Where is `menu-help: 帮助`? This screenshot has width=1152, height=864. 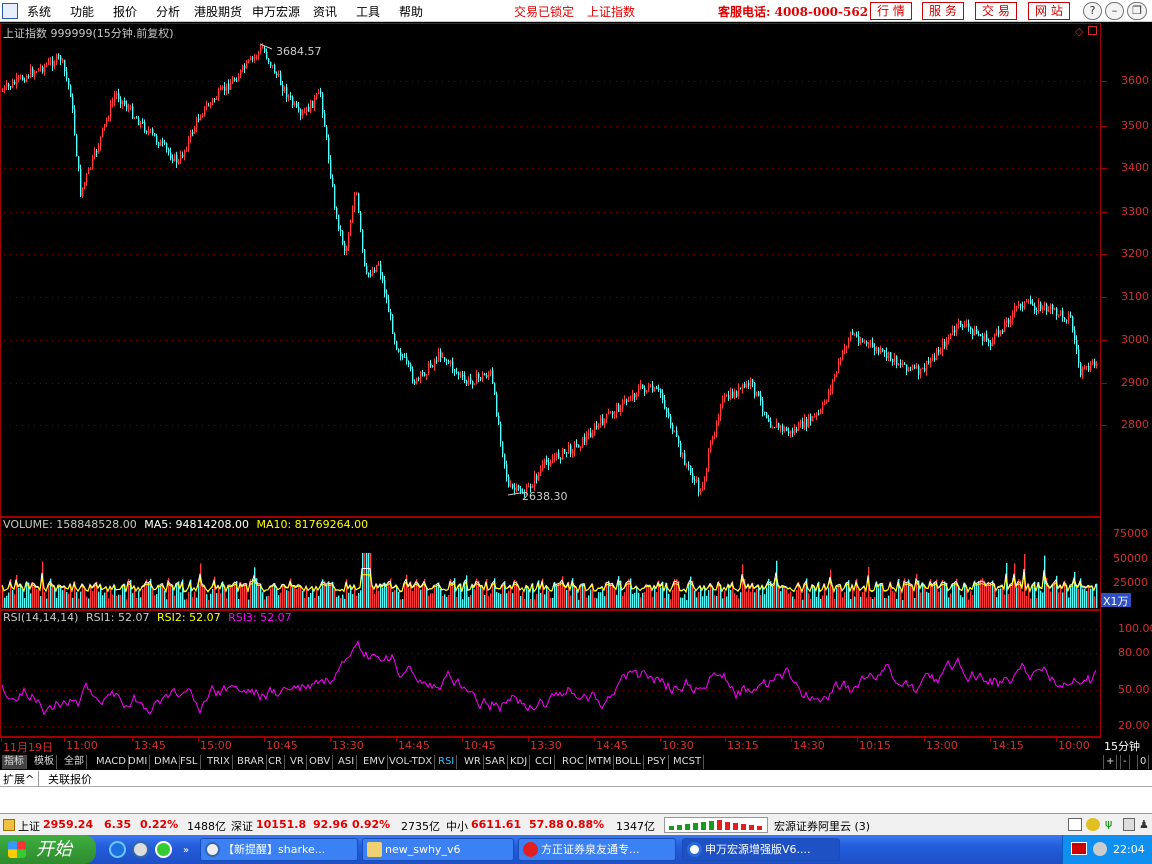
menu-help: 帮助 is located at coordinates (411, 11).